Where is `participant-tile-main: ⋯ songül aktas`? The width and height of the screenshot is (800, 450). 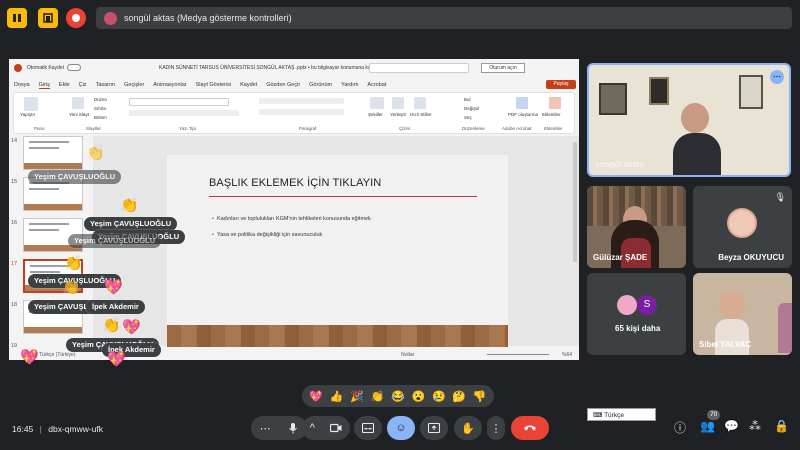 participant-tile-main: ⋯ songül aktas is located at coordinates (689, 120).